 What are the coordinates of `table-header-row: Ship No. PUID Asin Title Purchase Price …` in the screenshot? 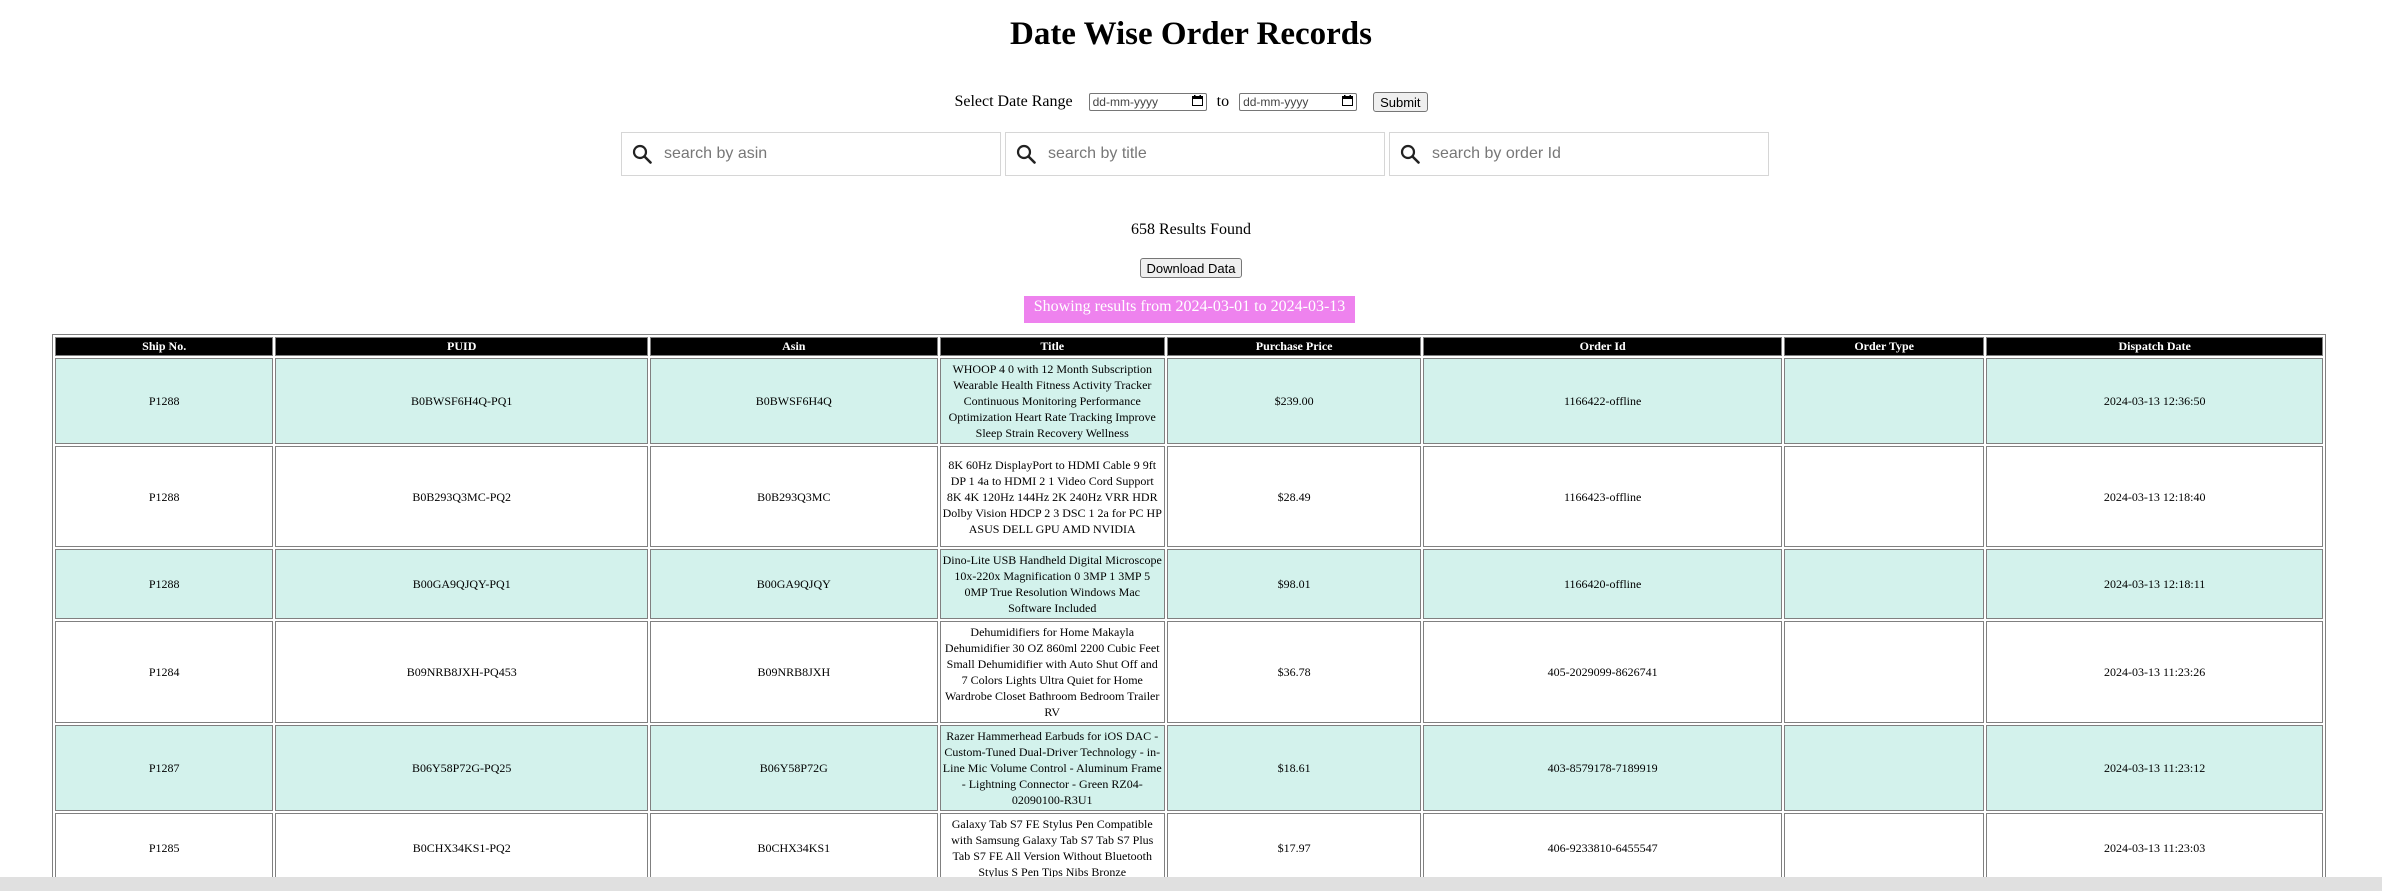 It's located at (1189, 346).